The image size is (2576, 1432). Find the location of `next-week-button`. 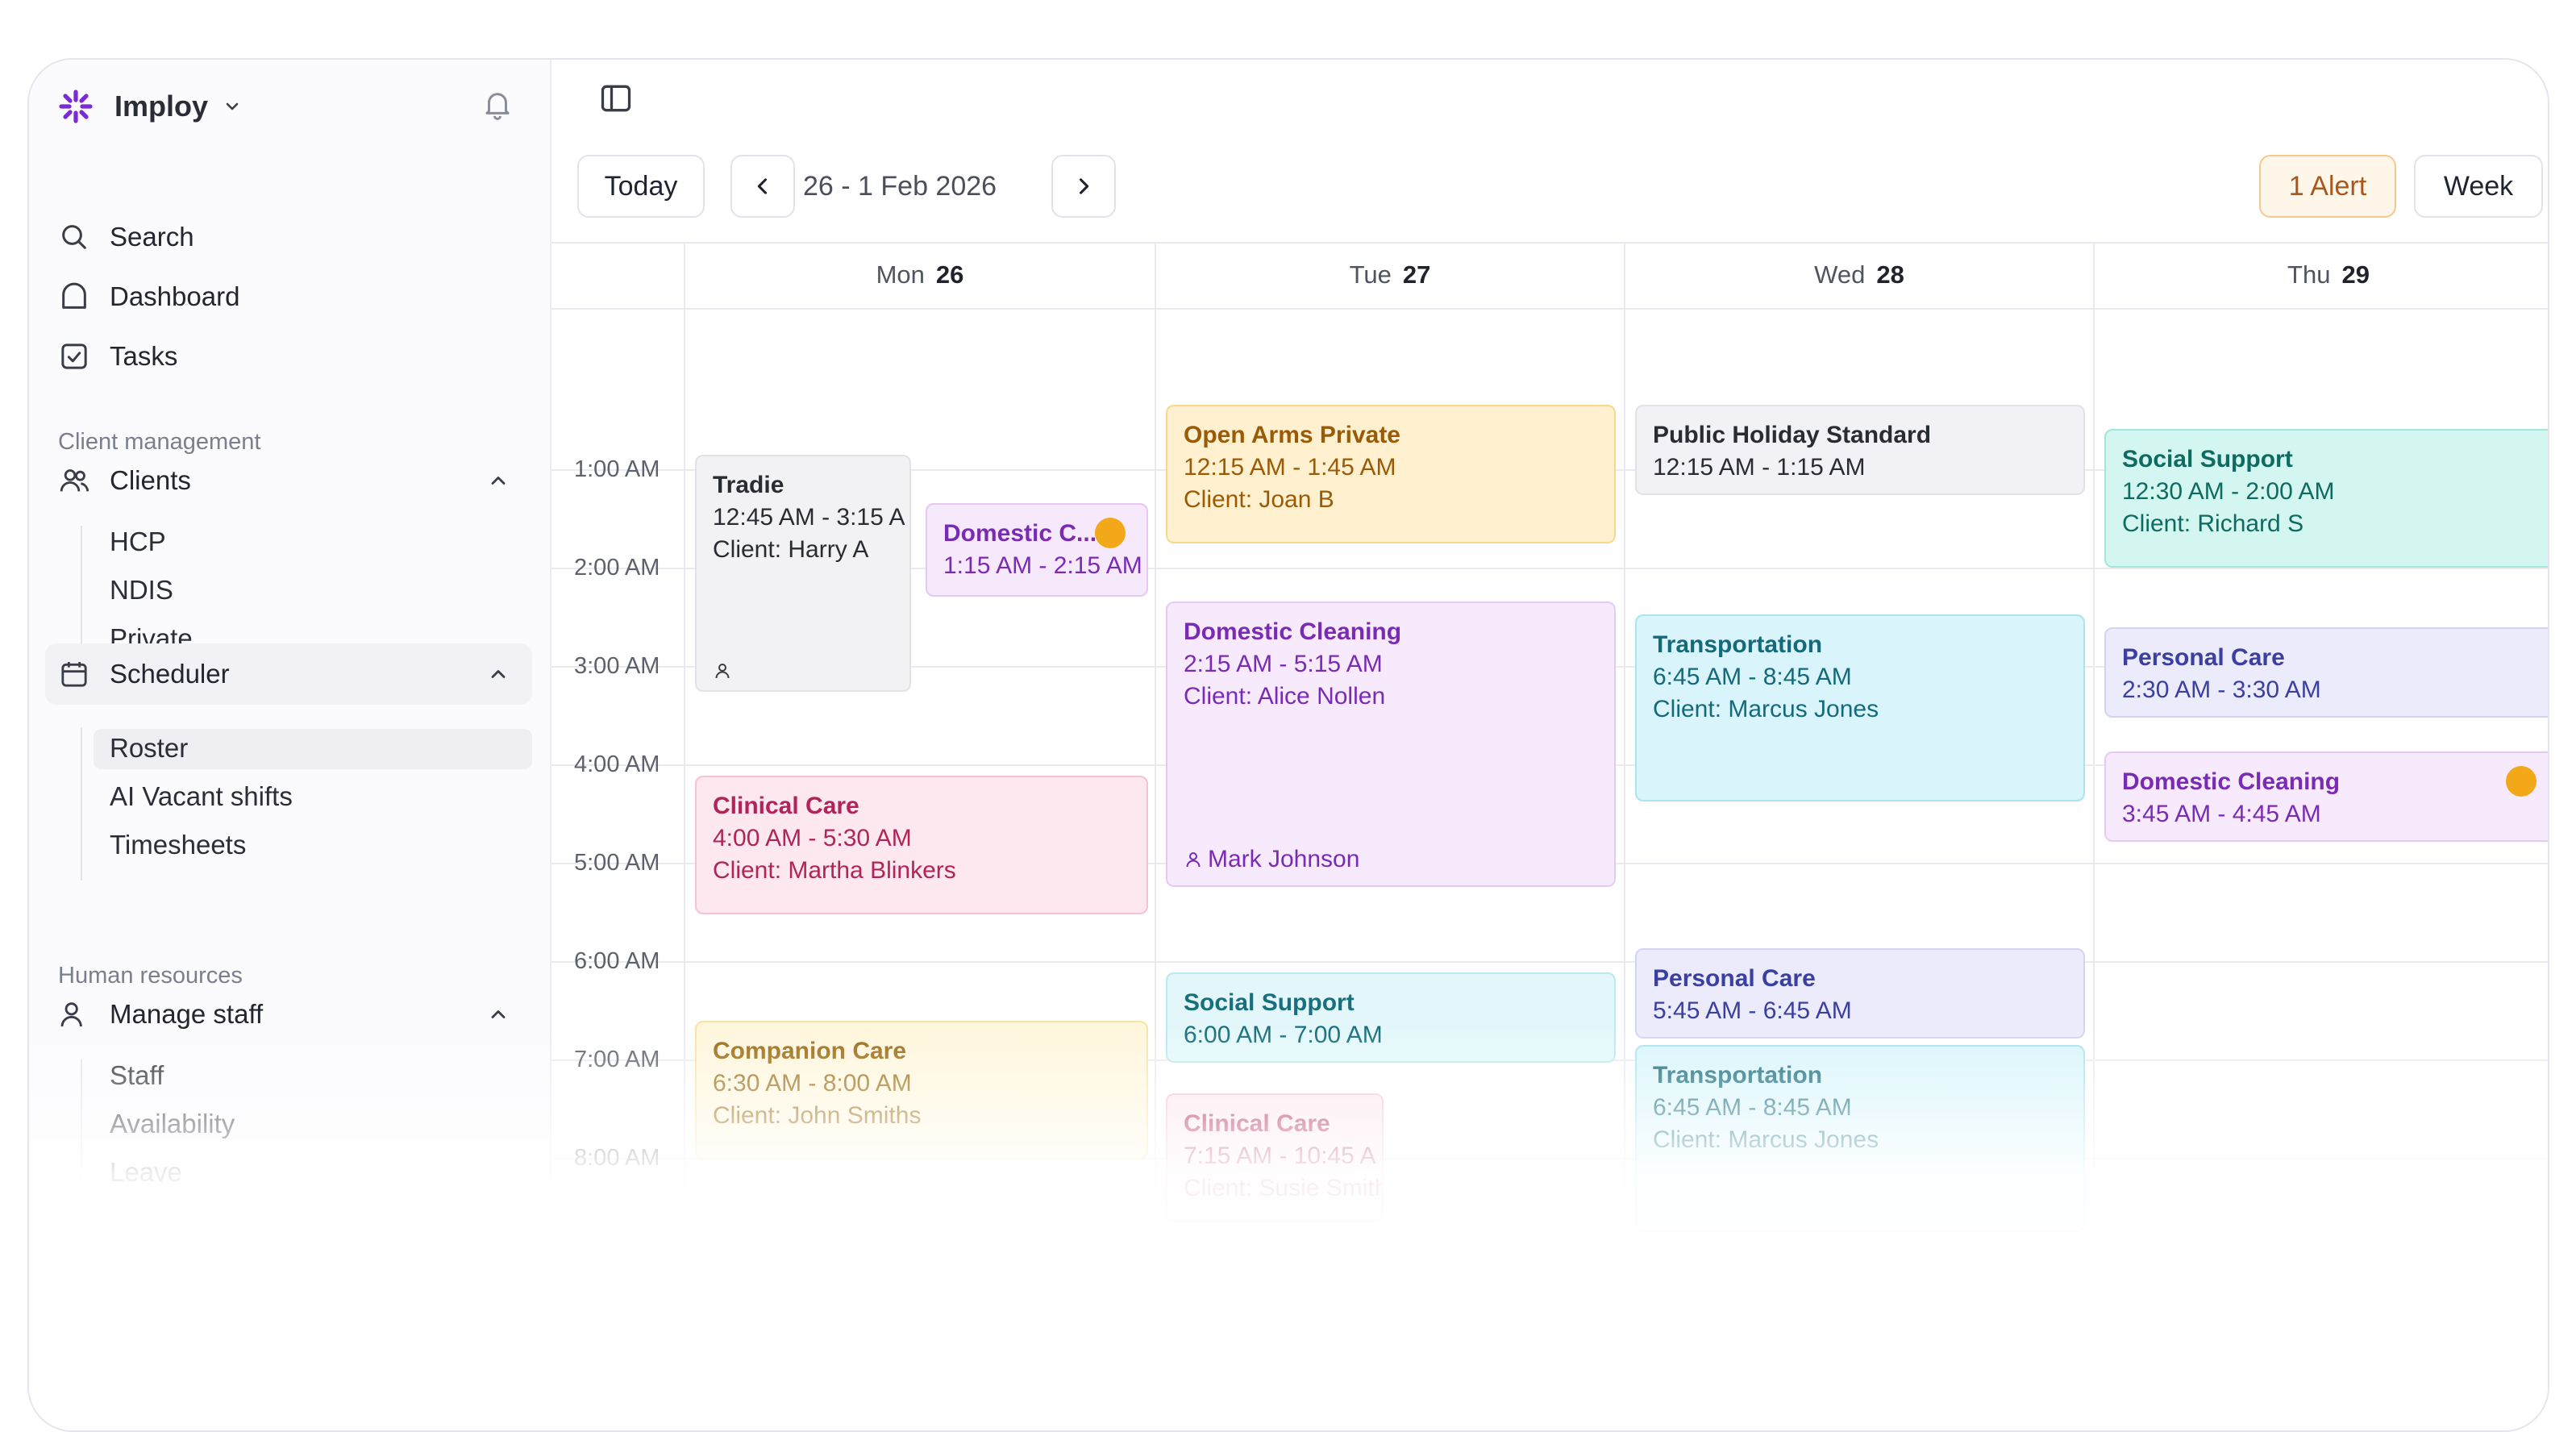

next-week-button is located at coordinates (1083, 186).